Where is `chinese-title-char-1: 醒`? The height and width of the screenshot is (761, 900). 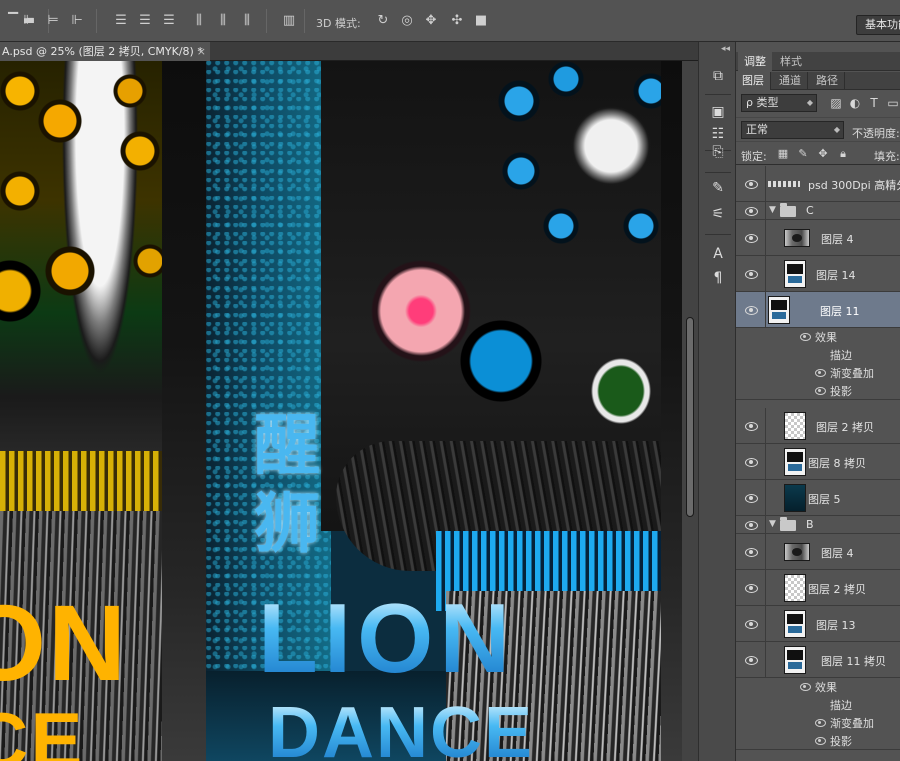
chinese-title-char-1: 醒 is located at coordinates (287, 445).